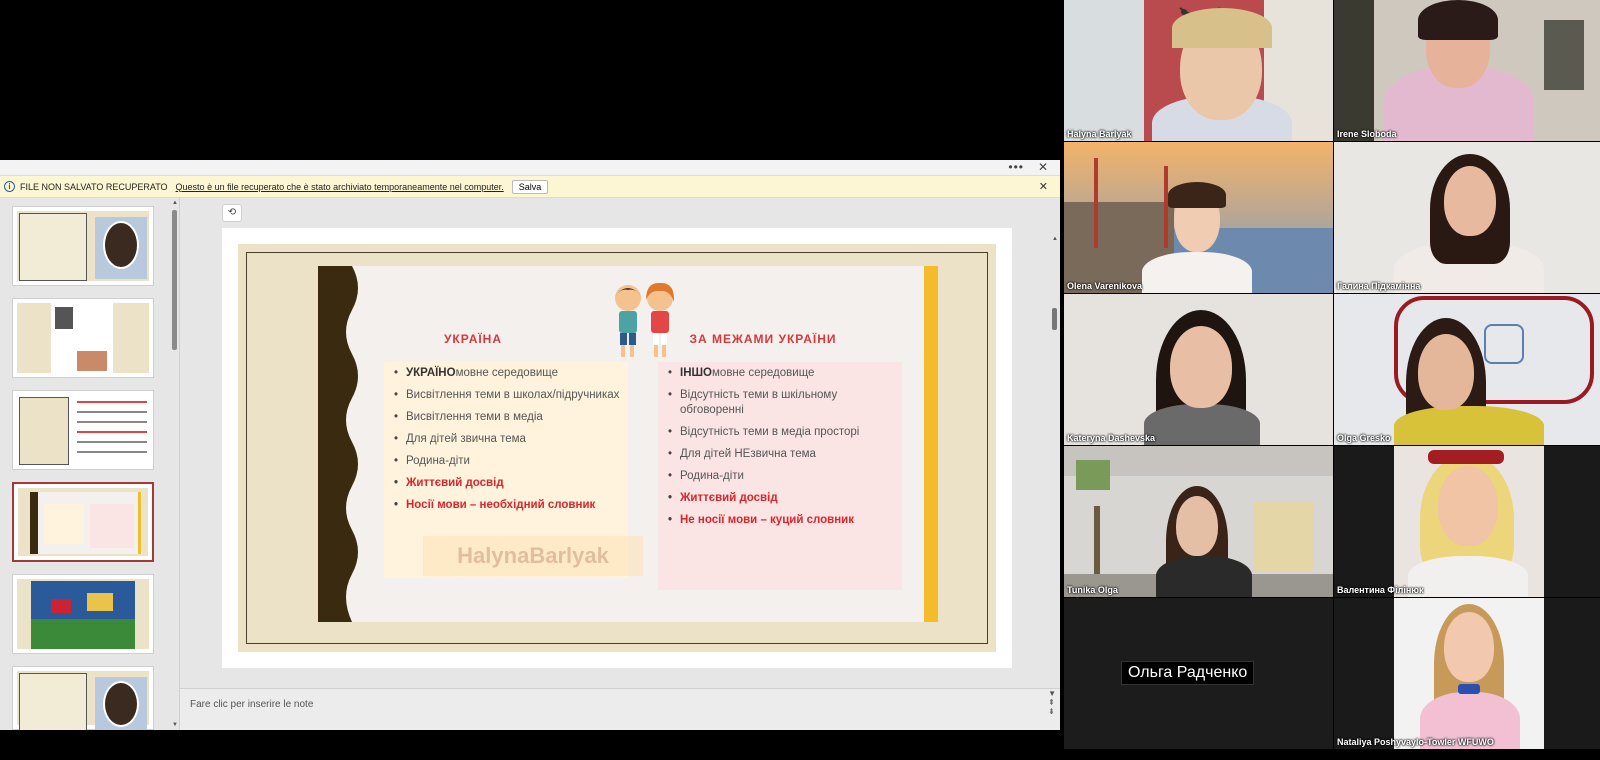 Image resolution: width=1600 pixels, height=760 pixels. What do you see at coordinates (1467, 521) in the screenshot?
I see `participant-video-tile: Валентина Філінюк` at bounding box center [1467, 521].